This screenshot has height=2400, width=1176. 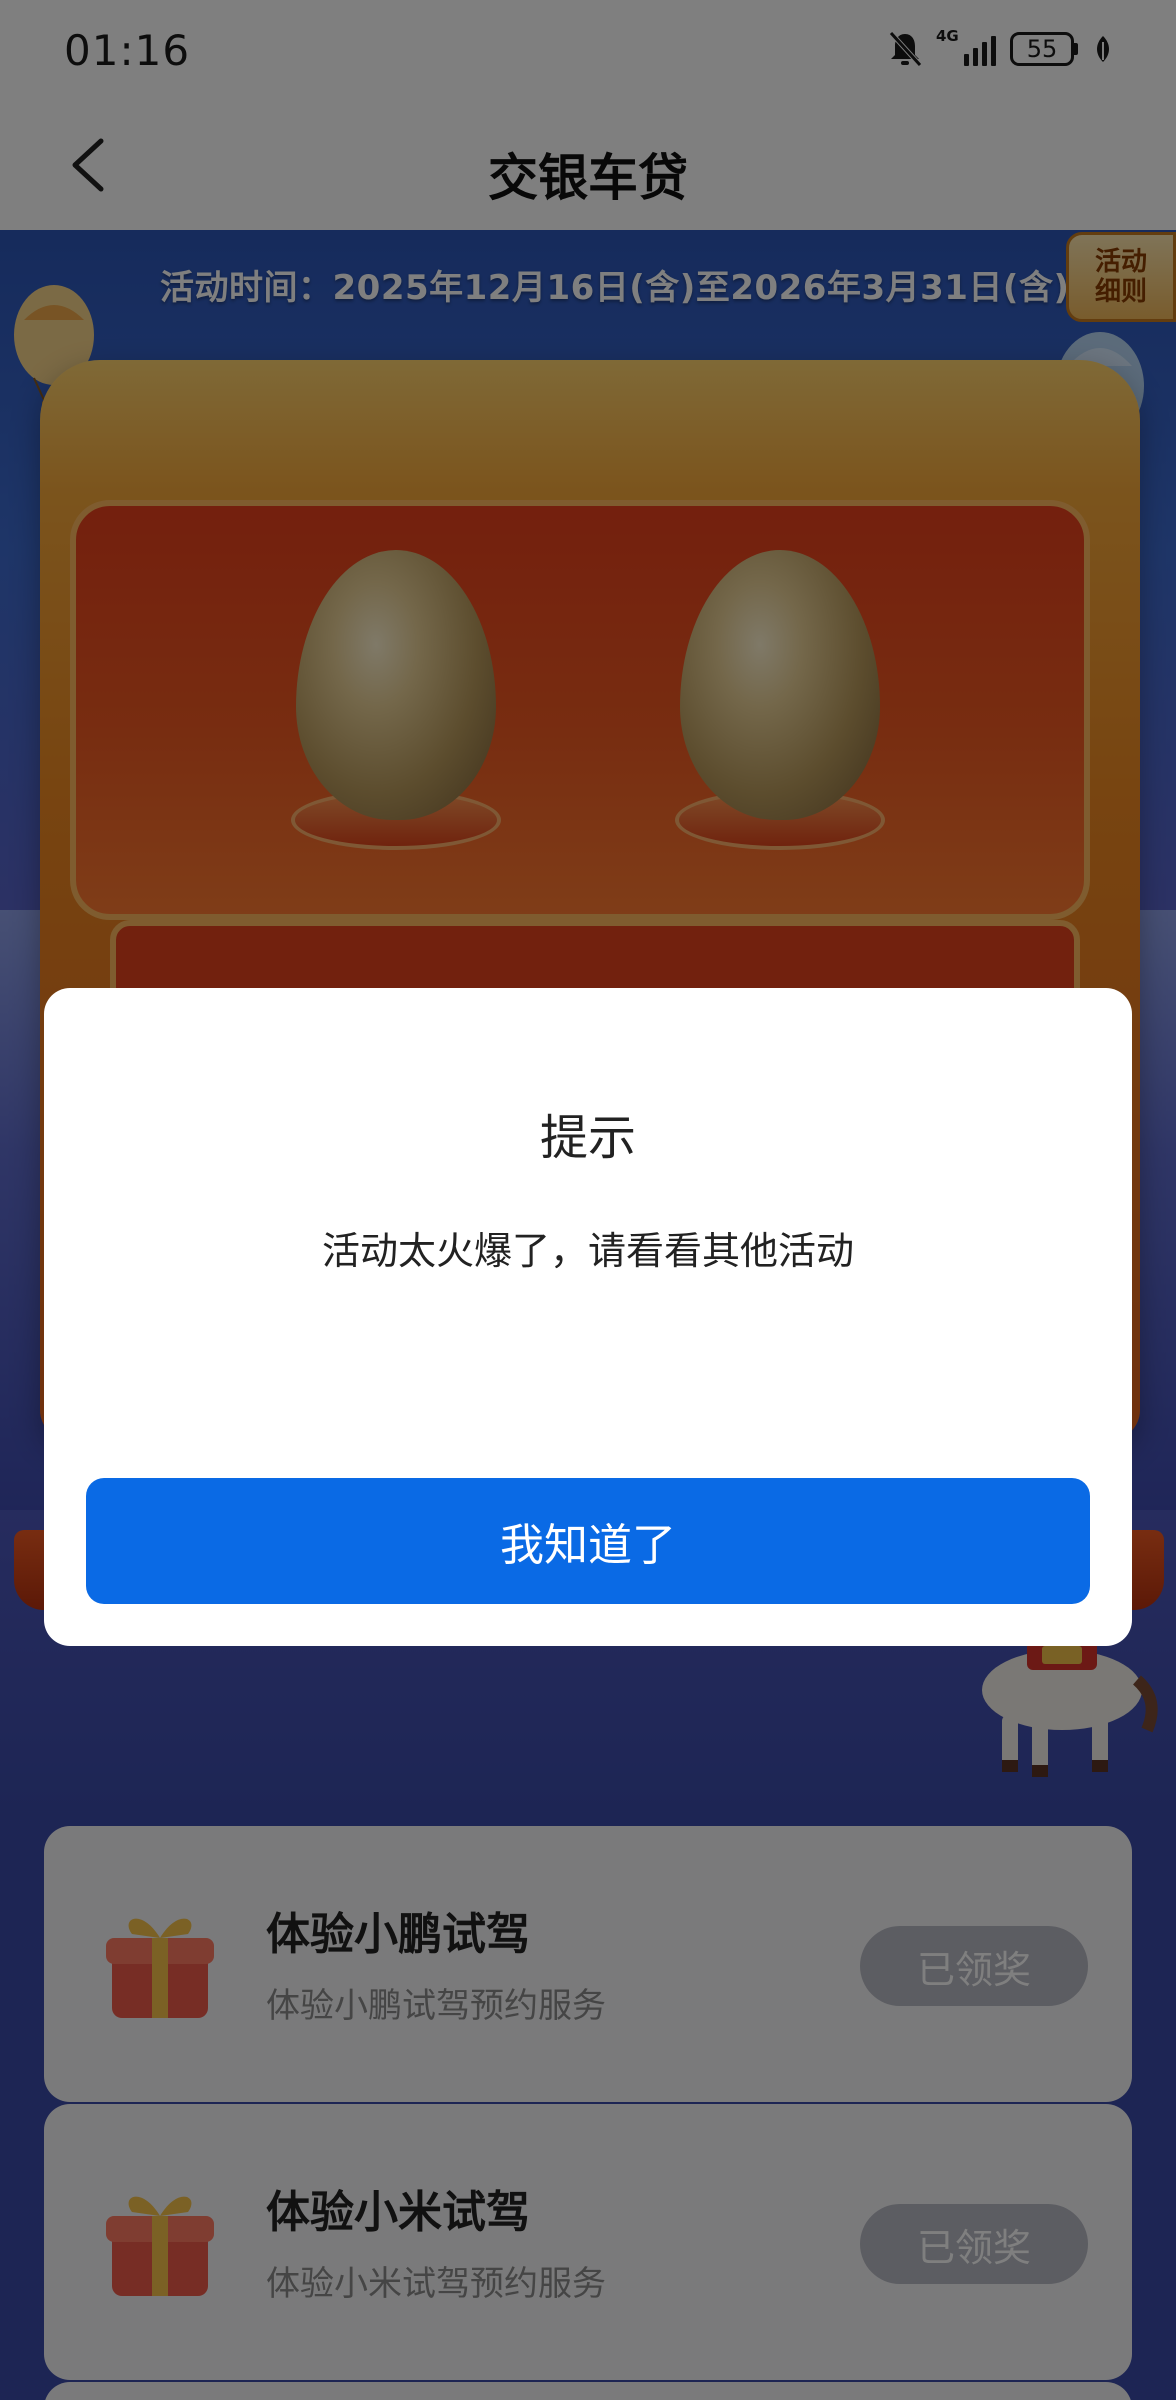 What do you see at coordinates (588, 1541) in the screenshot?
I see `confirm-button: 我知道了` at bounding box center [588, 1541].